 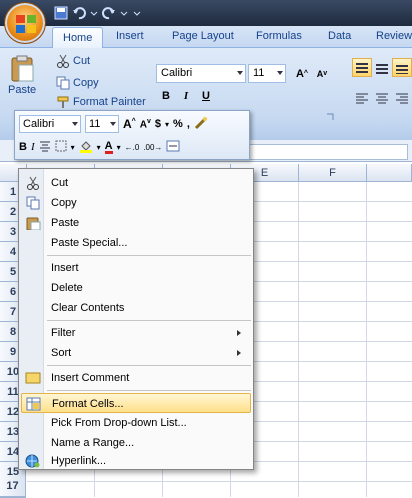 I want to click on align-bottom-button, so click(x=402, y=67).